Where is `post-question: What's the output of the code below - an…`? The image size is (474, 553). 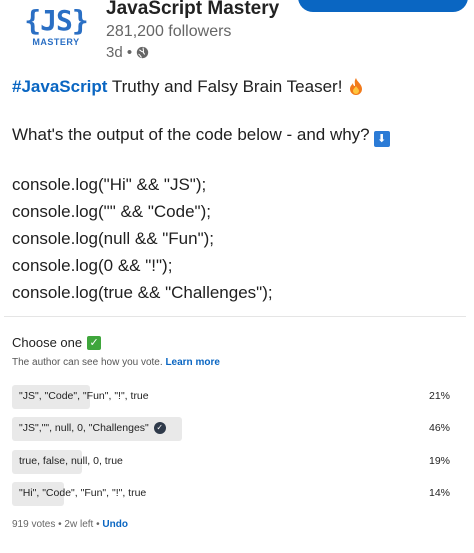
post-question: What's the output of the code below - an… is located at coordinates (191, 134).